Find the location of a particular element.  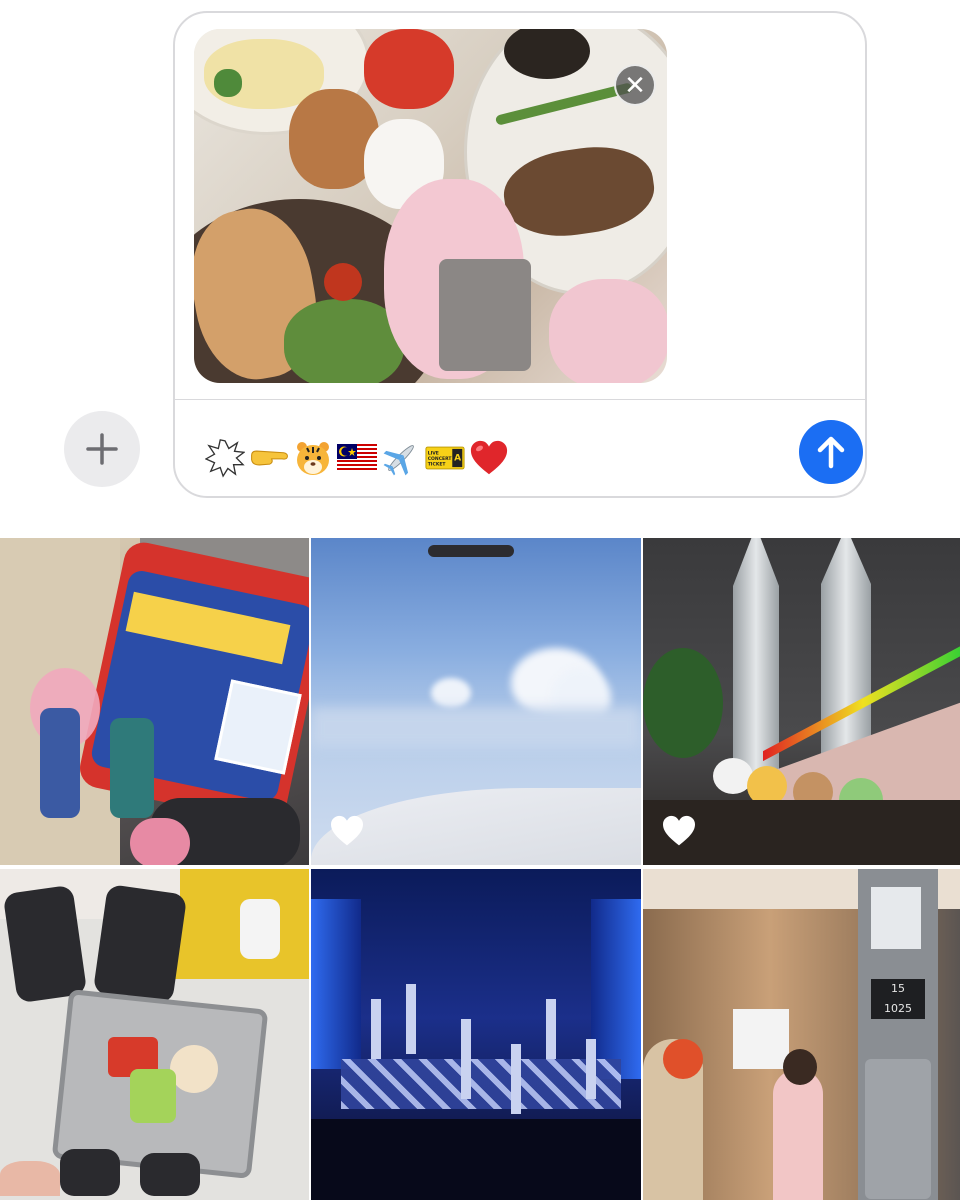

red-heart-emoji is located at coordinates (489, 458).